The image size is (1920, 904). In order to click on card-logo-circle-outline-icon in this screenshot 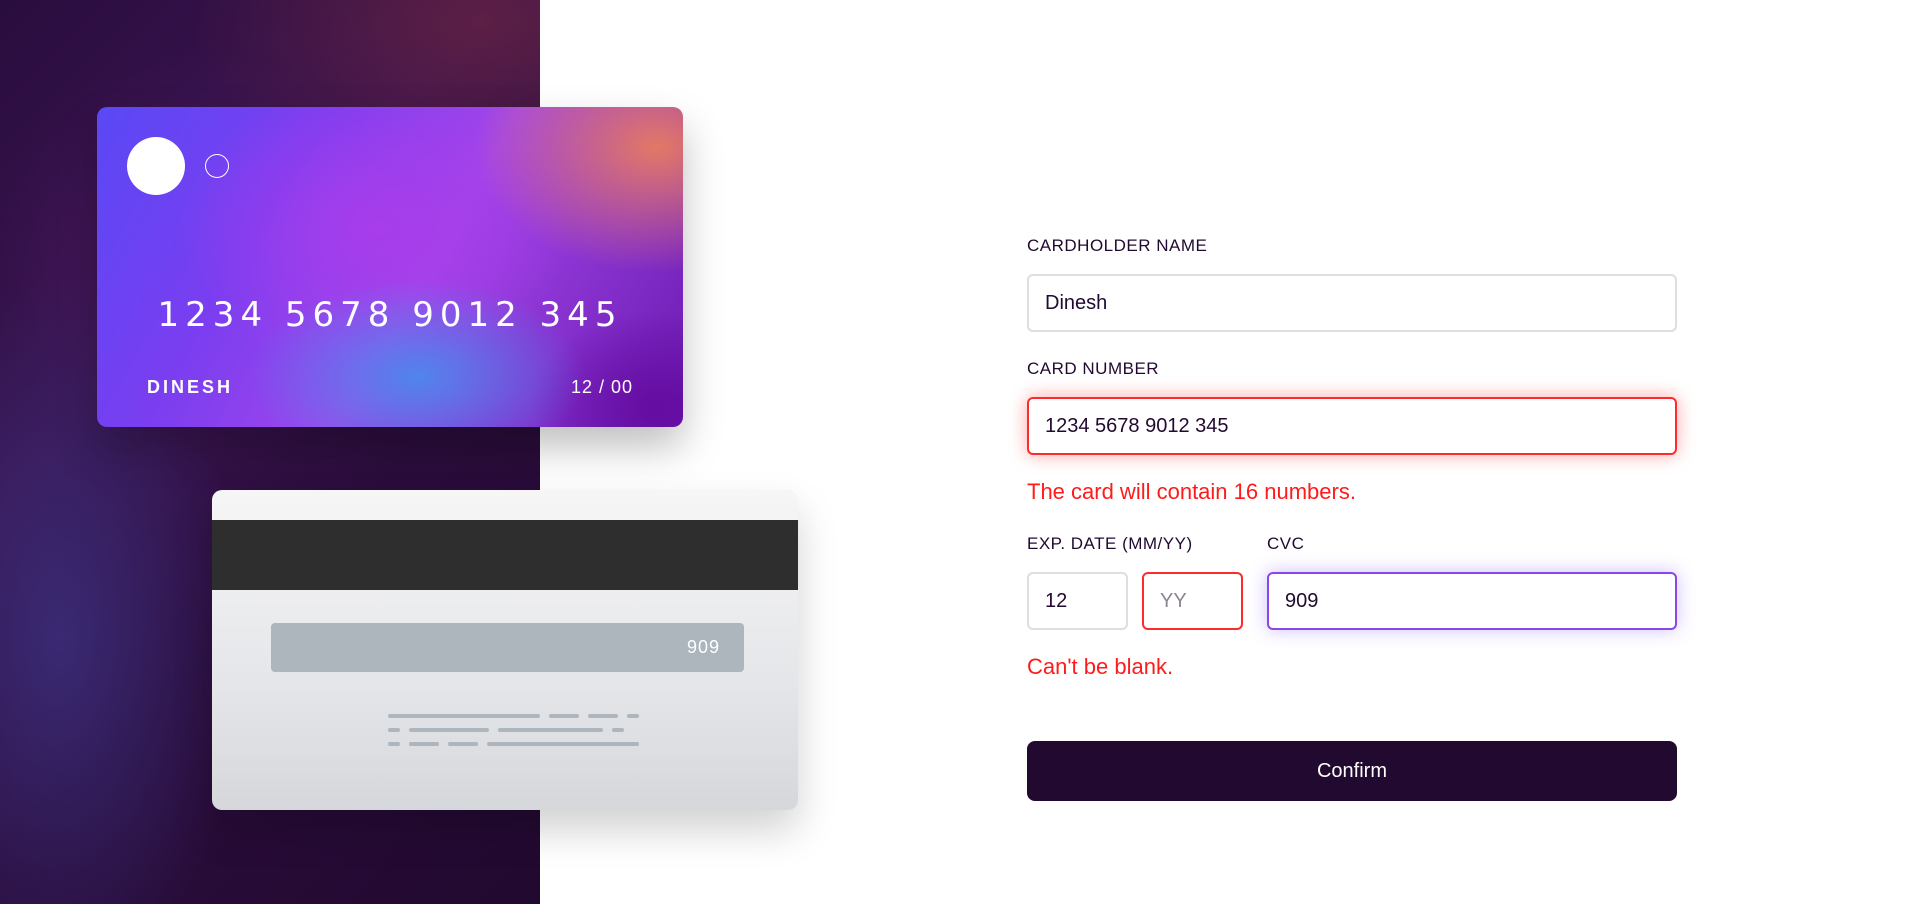, I will do `click(217, 166)`.